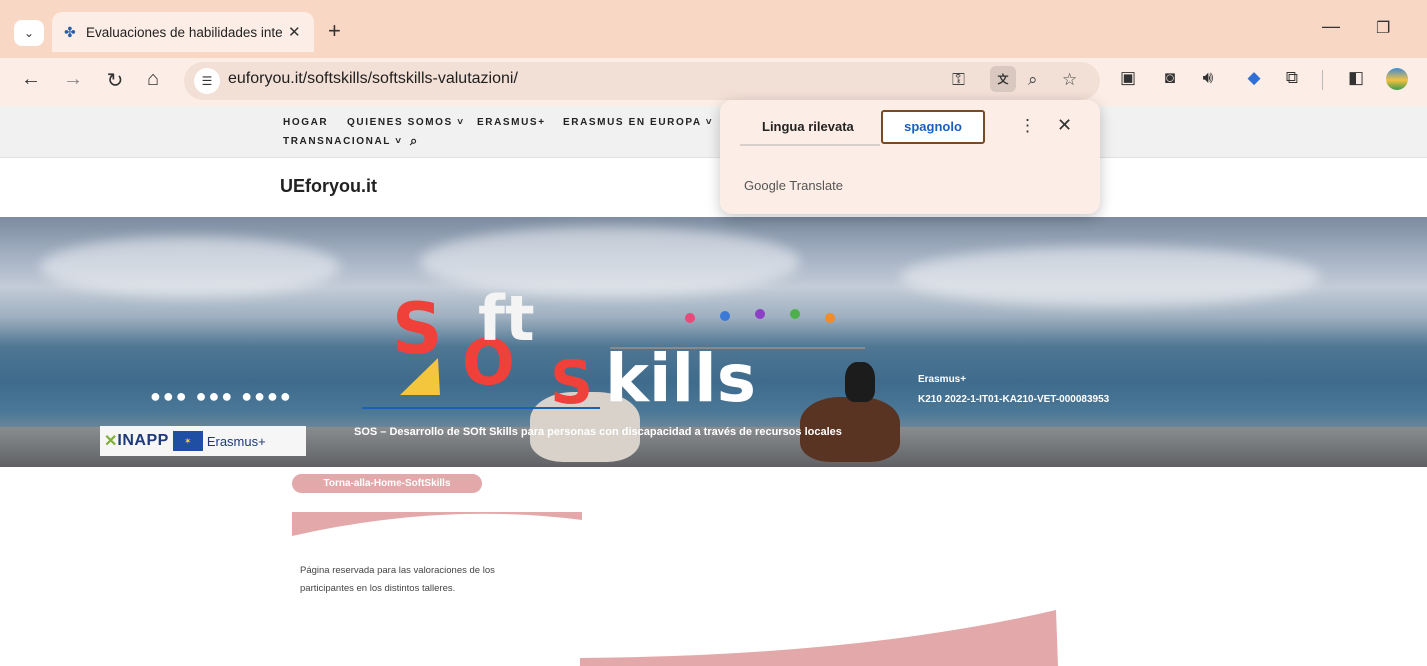 The width and height of the screenshot is (1427, 666). What do you see at coordinates (70, 31) in the screenshot?
I see `site-favicon-icon: ✤` at bounding box center [70, 31].